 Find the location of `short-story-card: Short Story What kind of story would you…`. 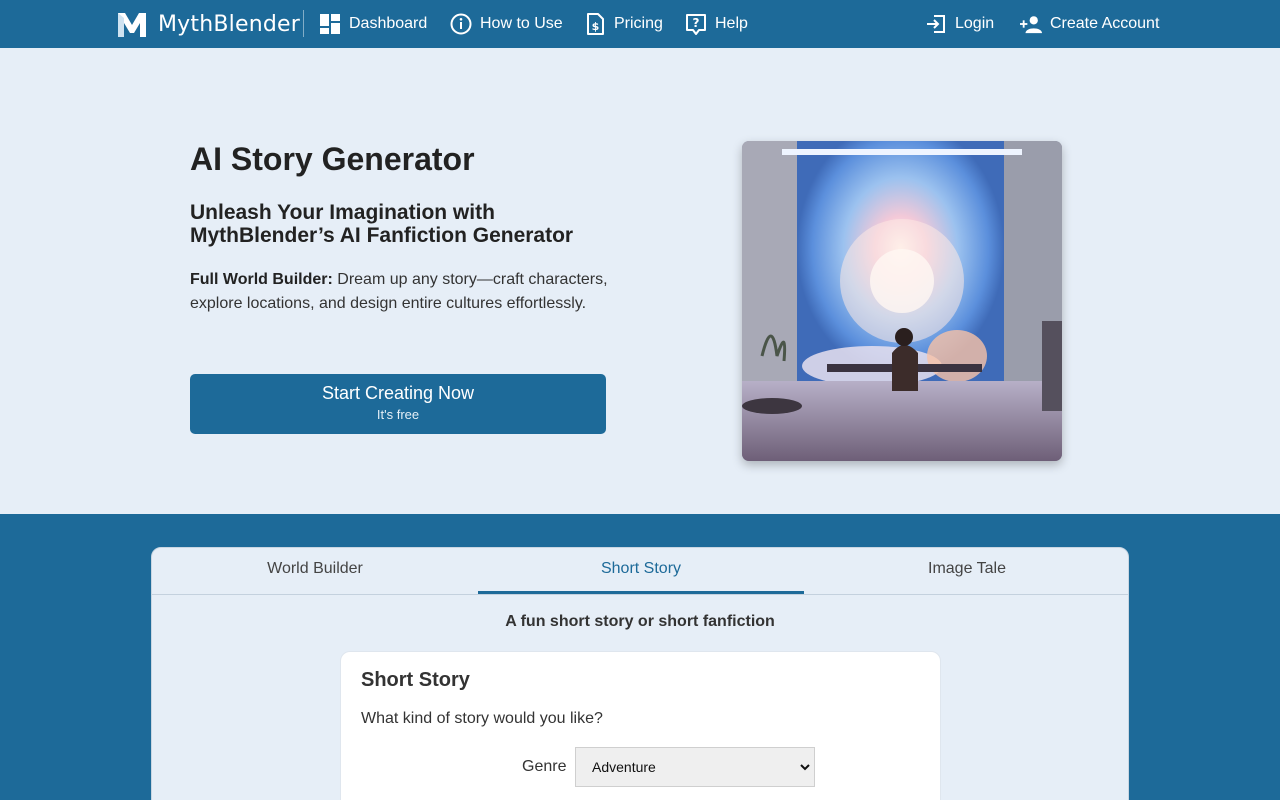

short-story-card: Short Story What kind of story would you… is located at coordinates (640, 725).